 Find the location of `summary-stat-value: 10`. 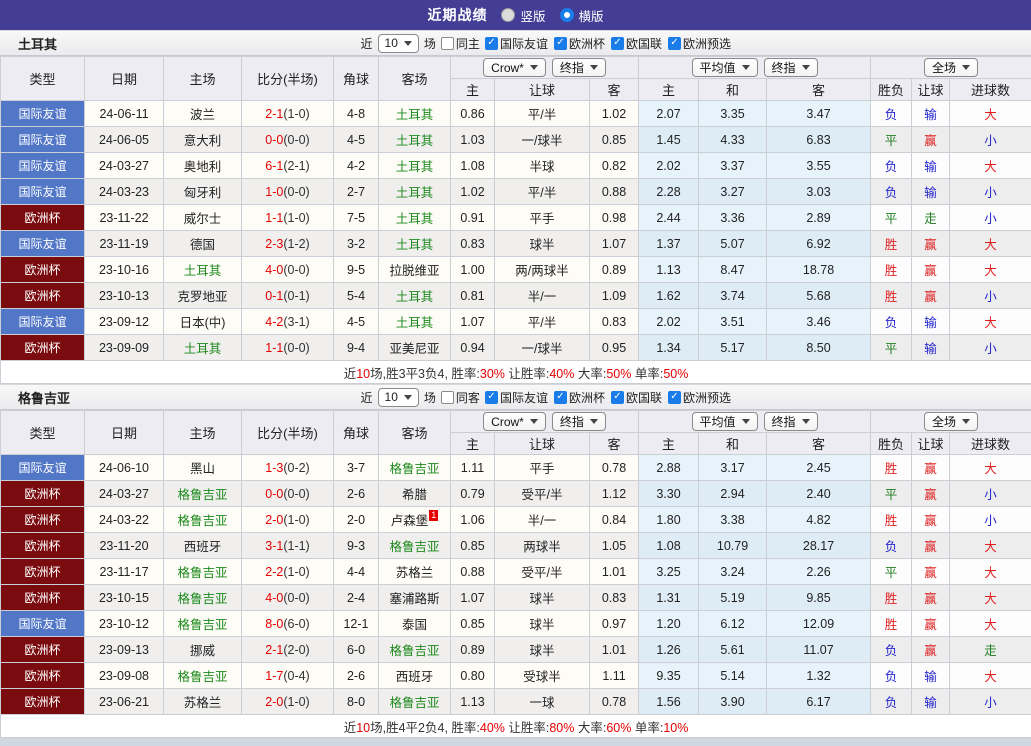

summary-stat-value: 10 is located at coordinates (363, 728).